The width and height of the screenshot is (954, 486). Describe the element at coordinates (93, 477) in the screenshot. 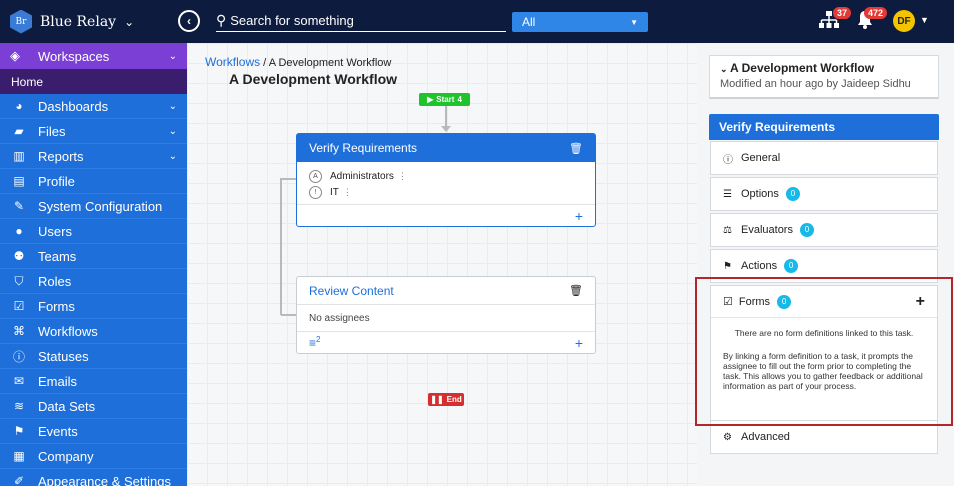

I see `sidebar-item-appearance-settings: ✐ Appearance & Settings` at that location.